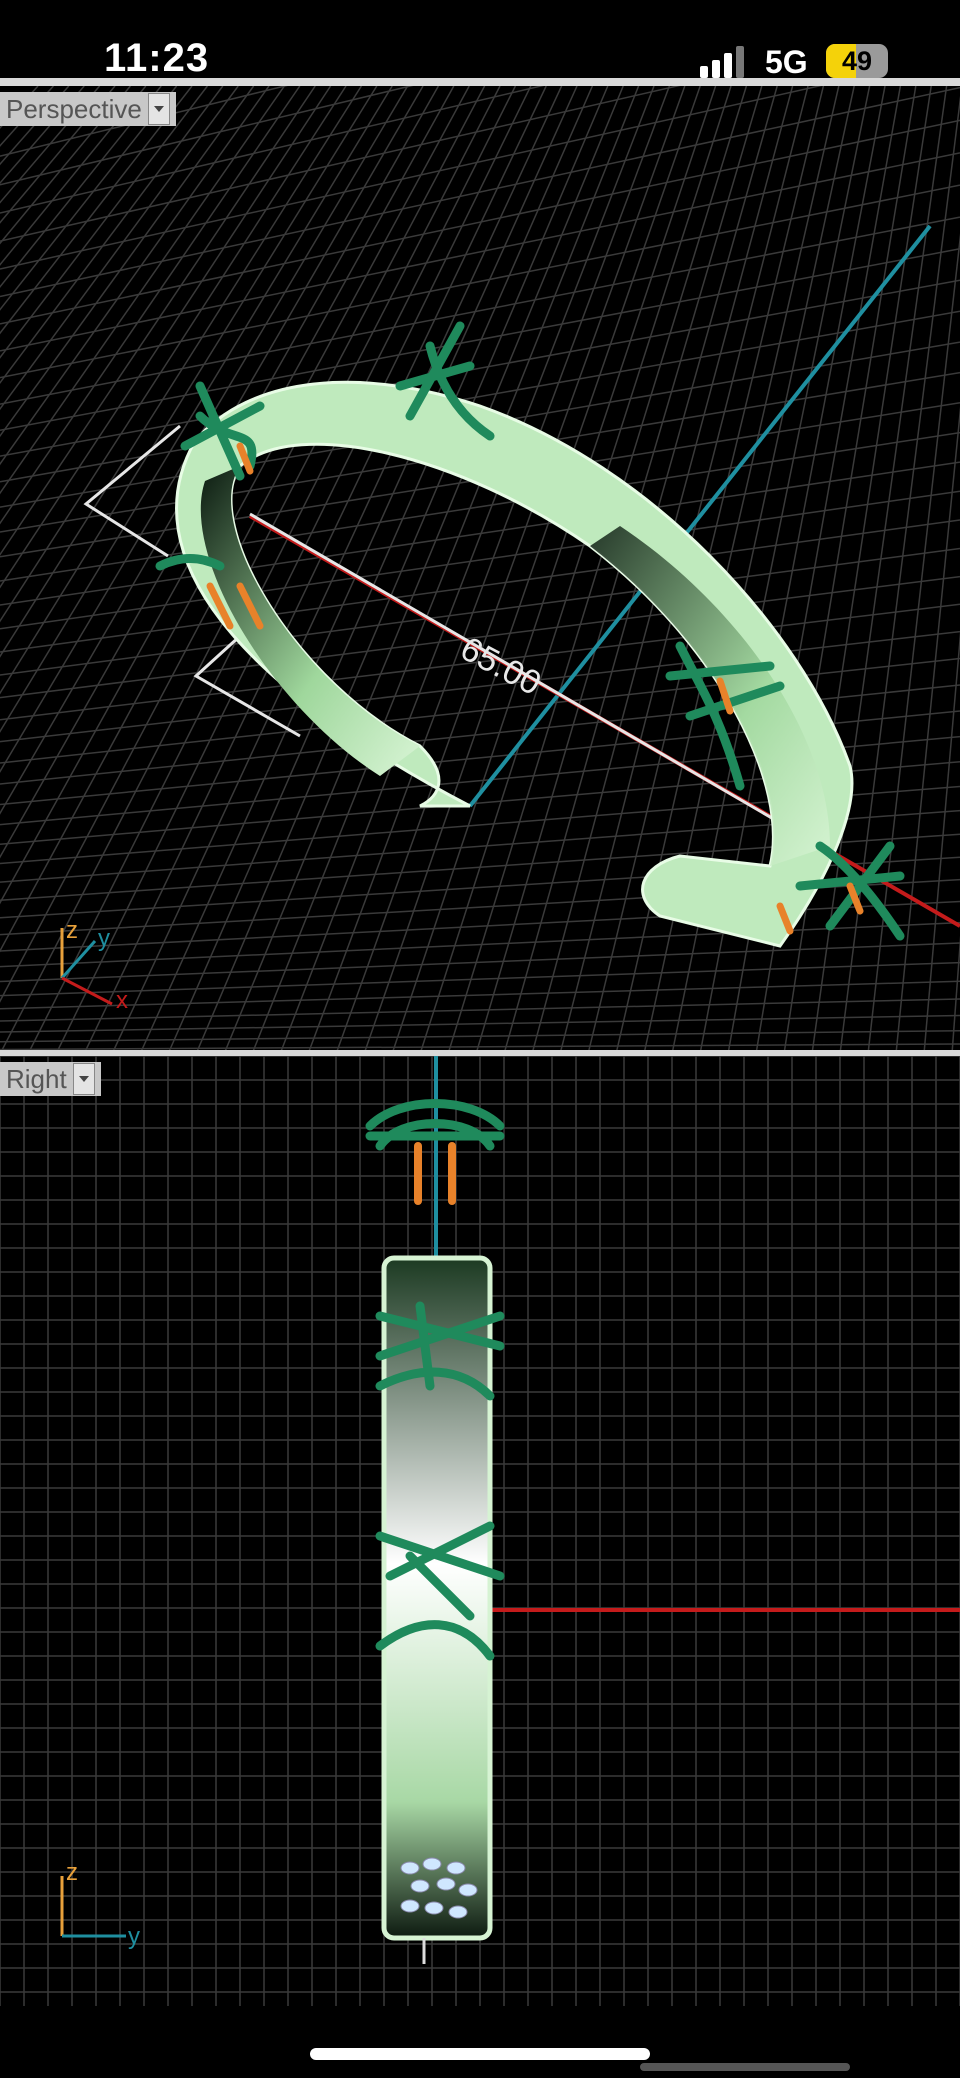 This screenshot has width=960, height=2078. I want to click on axis-gizmo: z y x, so click(94, 965).